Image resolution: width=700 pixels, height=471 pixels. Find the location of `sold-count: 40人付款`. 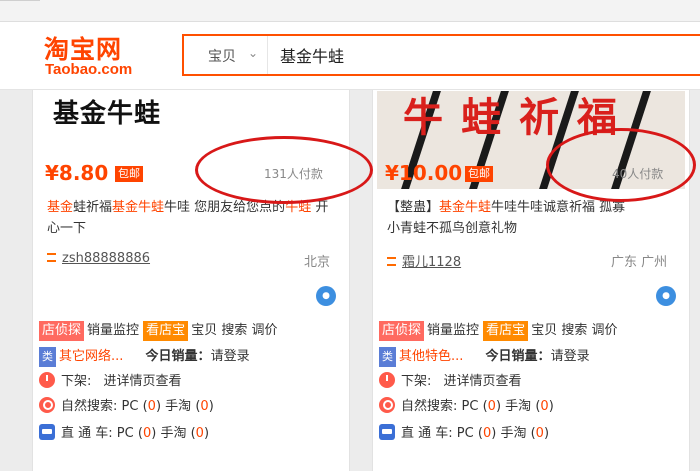

sold-count: 40人付款 is located at coordinates (638, 174).